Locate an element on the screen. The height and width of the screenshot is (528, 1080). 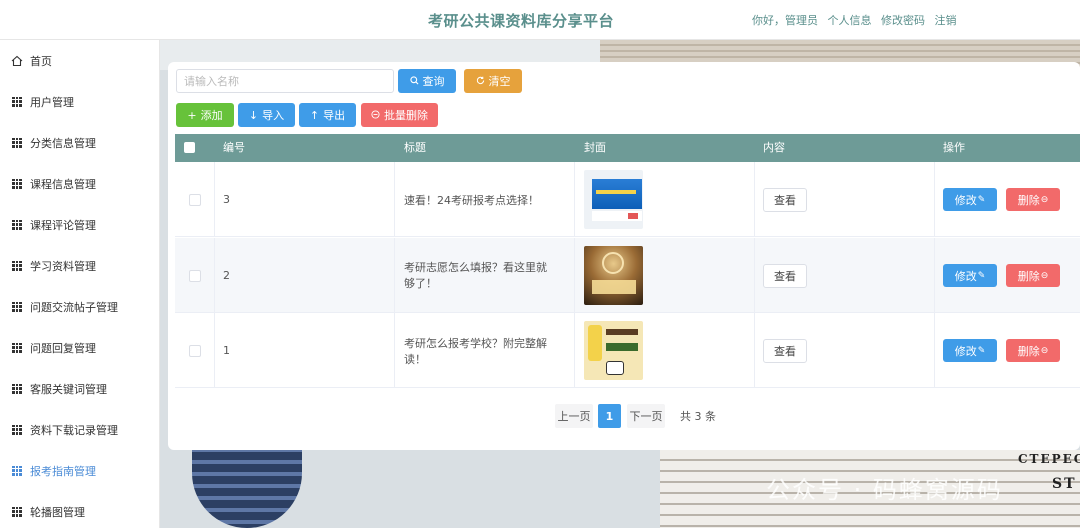
sidebar-item-label: 报考指南管理 is located at coordinates (63, 471).